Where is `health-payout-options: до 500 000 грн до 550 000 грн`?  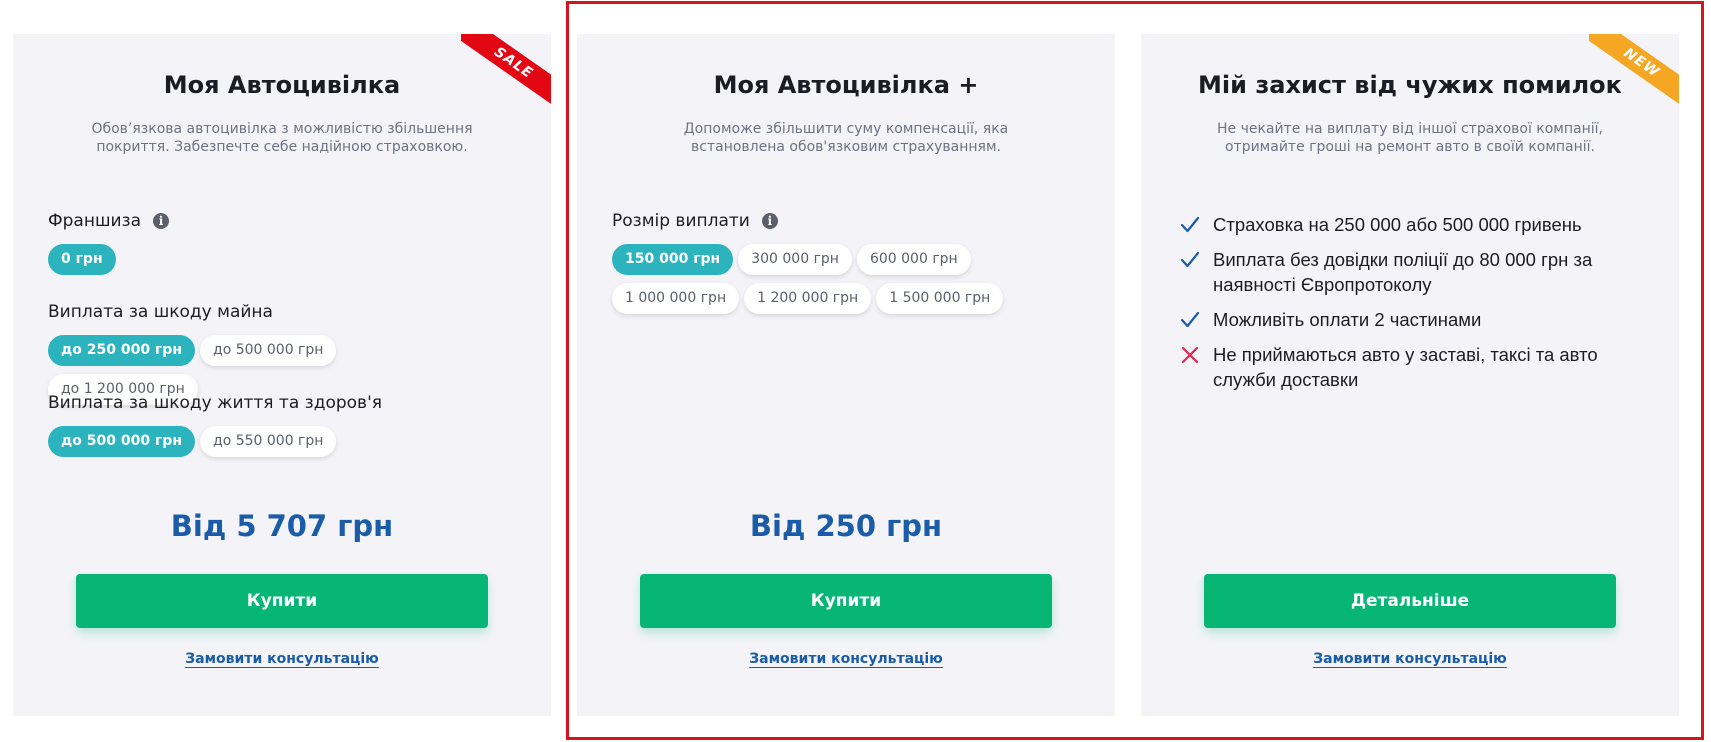 health-payout-options: до 500 000 грн до 550 000 грн is located at coordinates (258, 441).